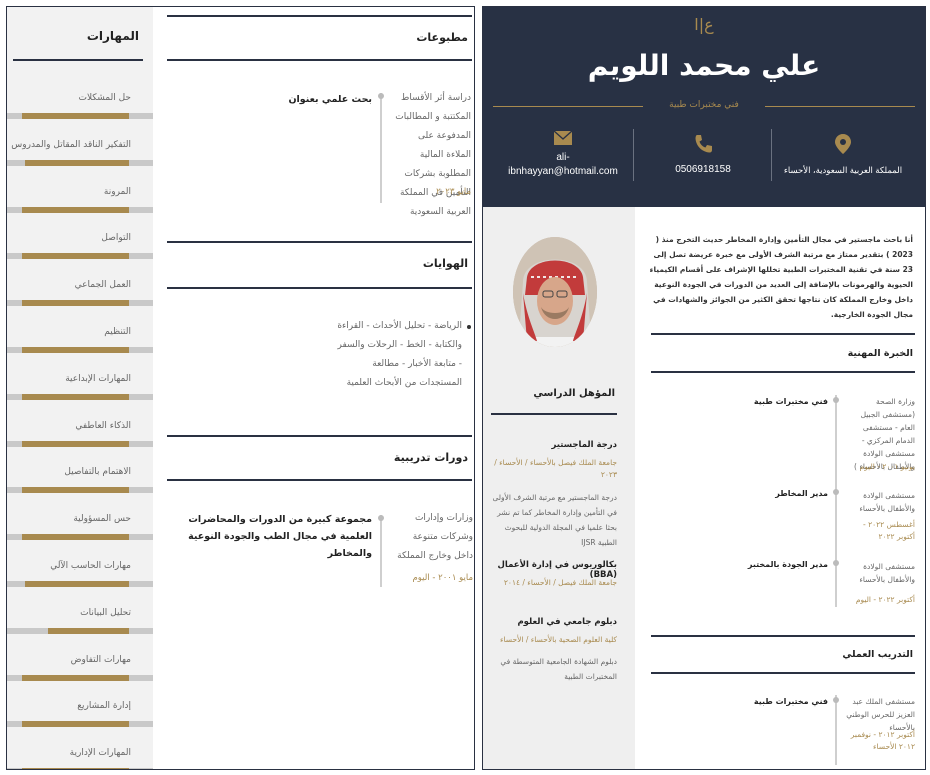 The width and height of the screenshot is (930, 775). What do you see at coordinates (104, 706) in the screenshot?
I see `skill-name: إدارة المشاريع` at bounding box center [104, 706].